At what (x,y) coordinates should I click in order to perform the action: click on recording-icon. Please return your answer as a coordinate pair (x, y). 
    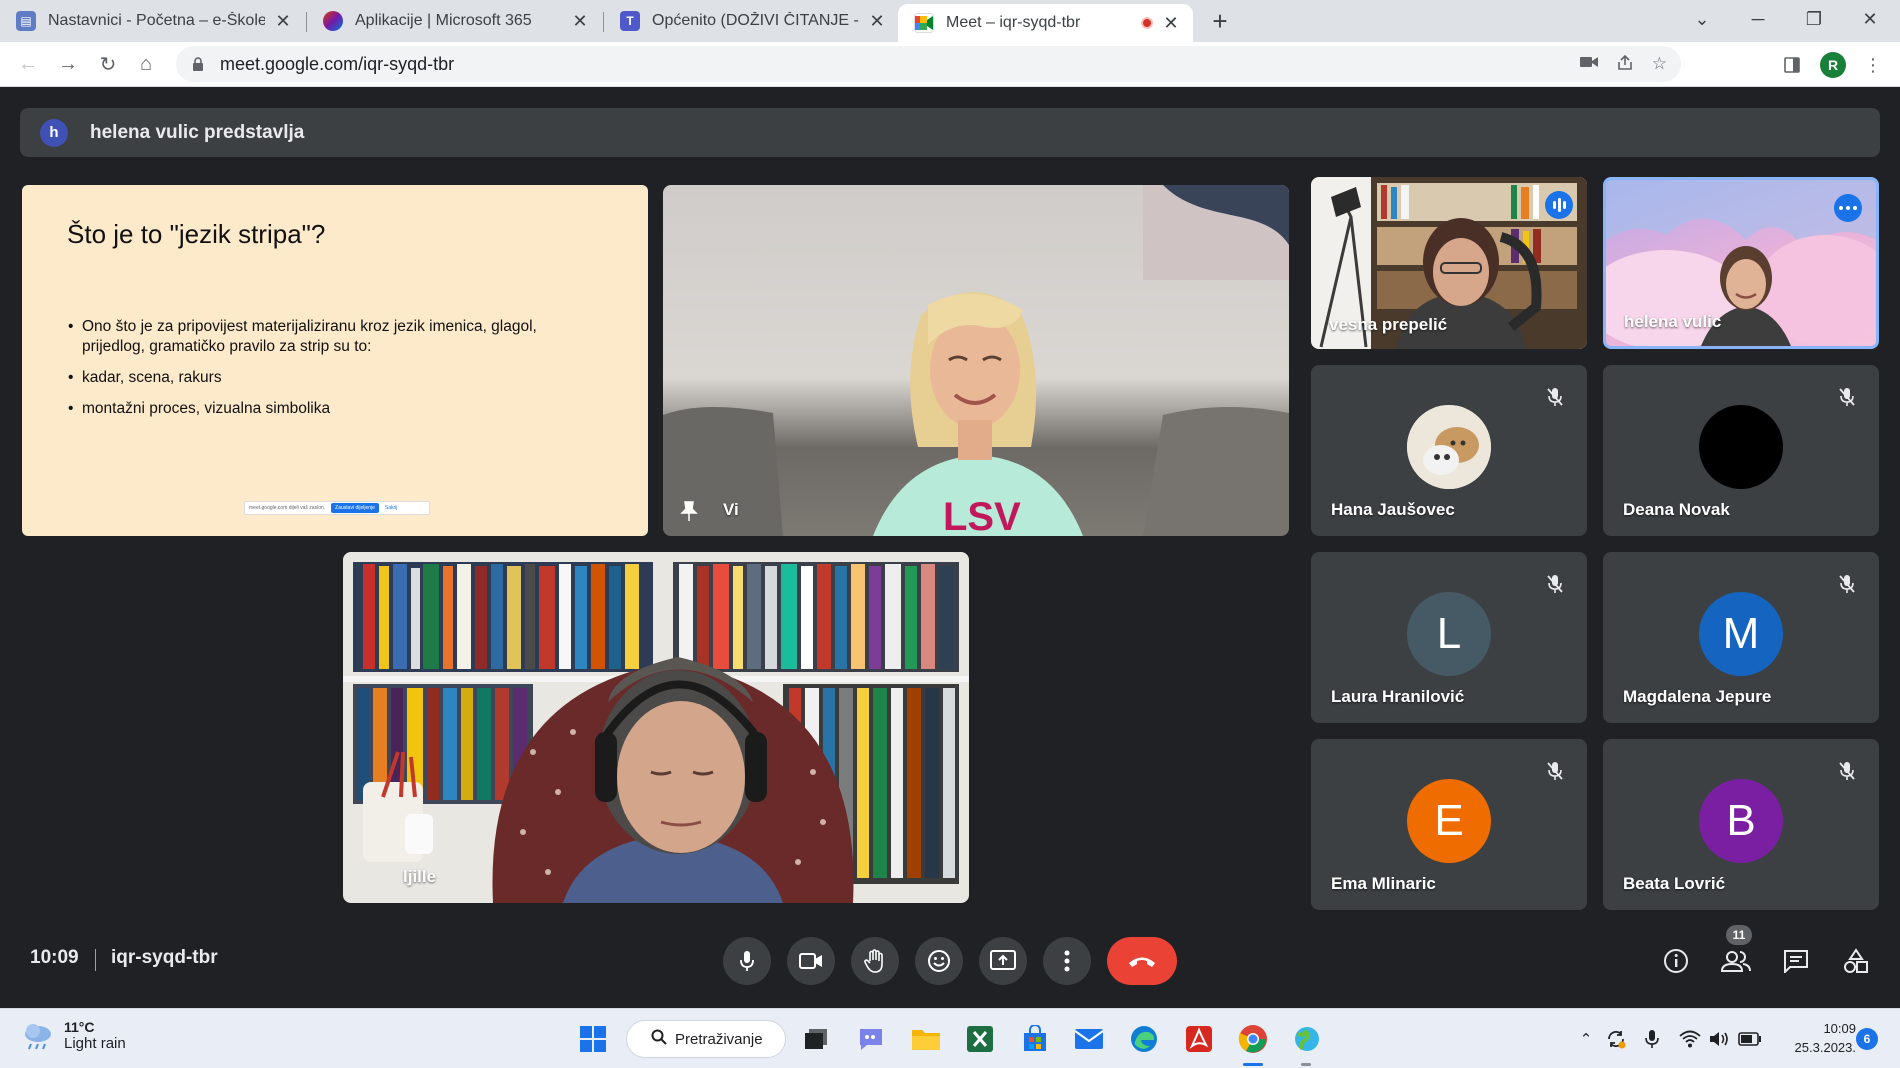
    Looking at the image, I should click on (1147, 23).